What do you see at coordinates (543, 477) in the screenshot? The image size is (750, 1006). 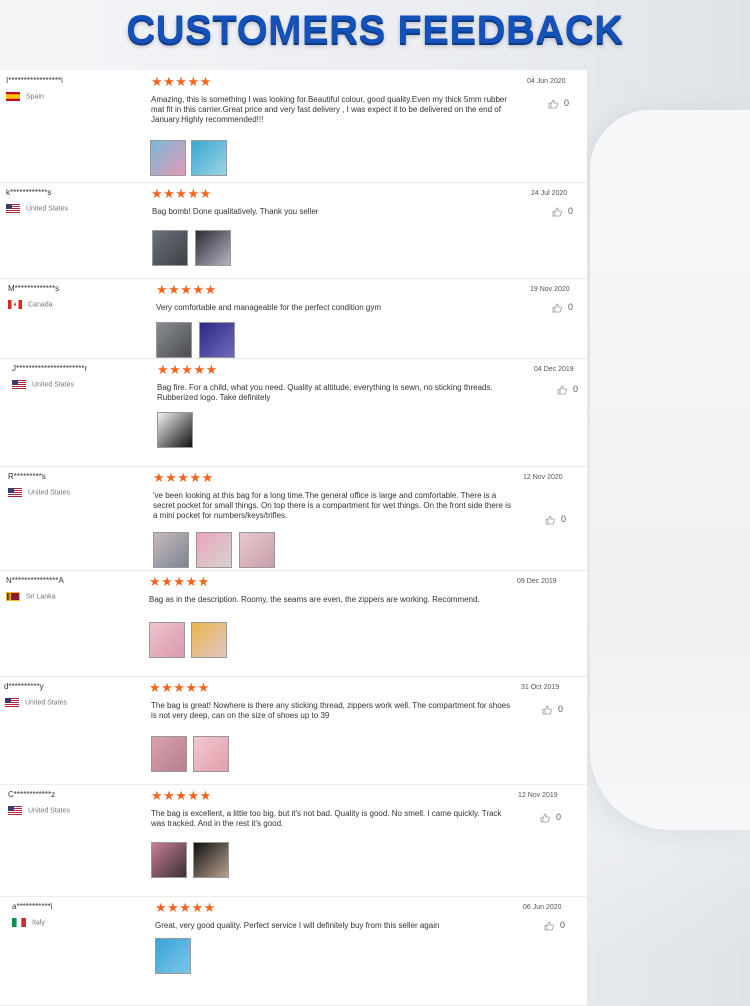 I see `review-date: 12 Nov 2020` at bounding box center [543, 477].